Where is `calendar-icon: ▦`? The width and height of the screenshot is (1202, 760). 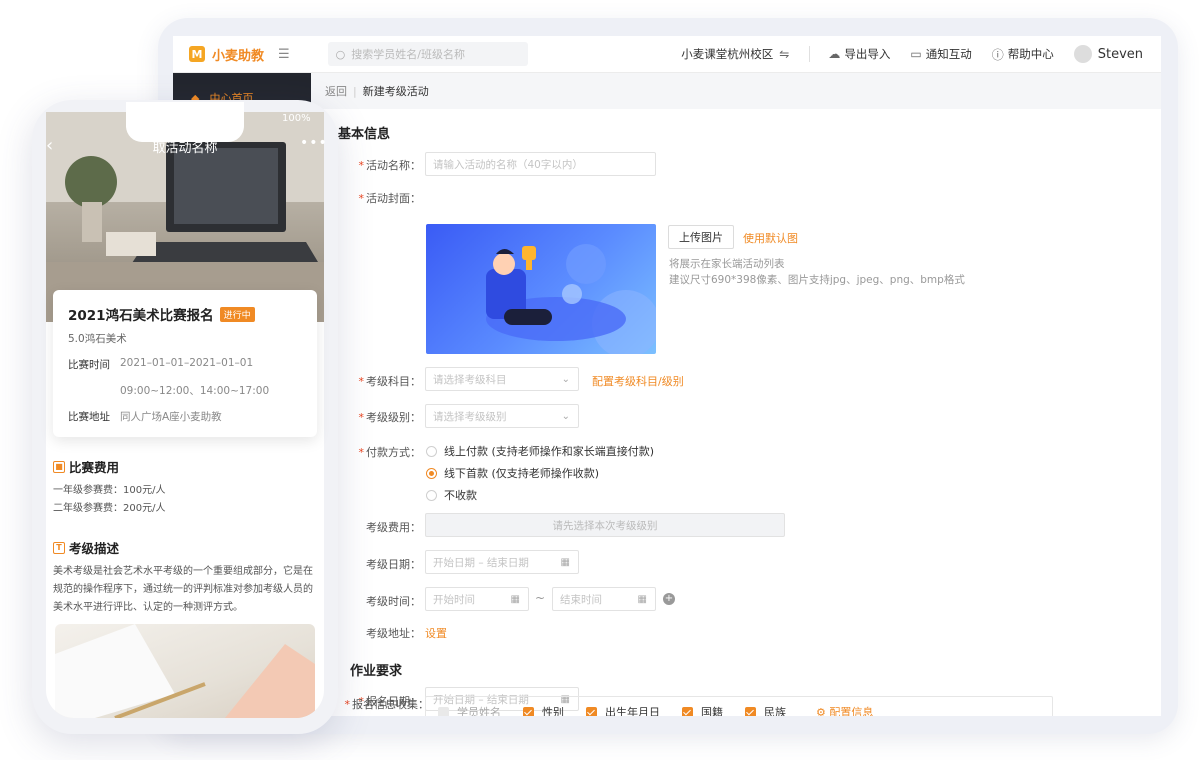 calendar-icon: ▦ is located at coordinates (565, 562).